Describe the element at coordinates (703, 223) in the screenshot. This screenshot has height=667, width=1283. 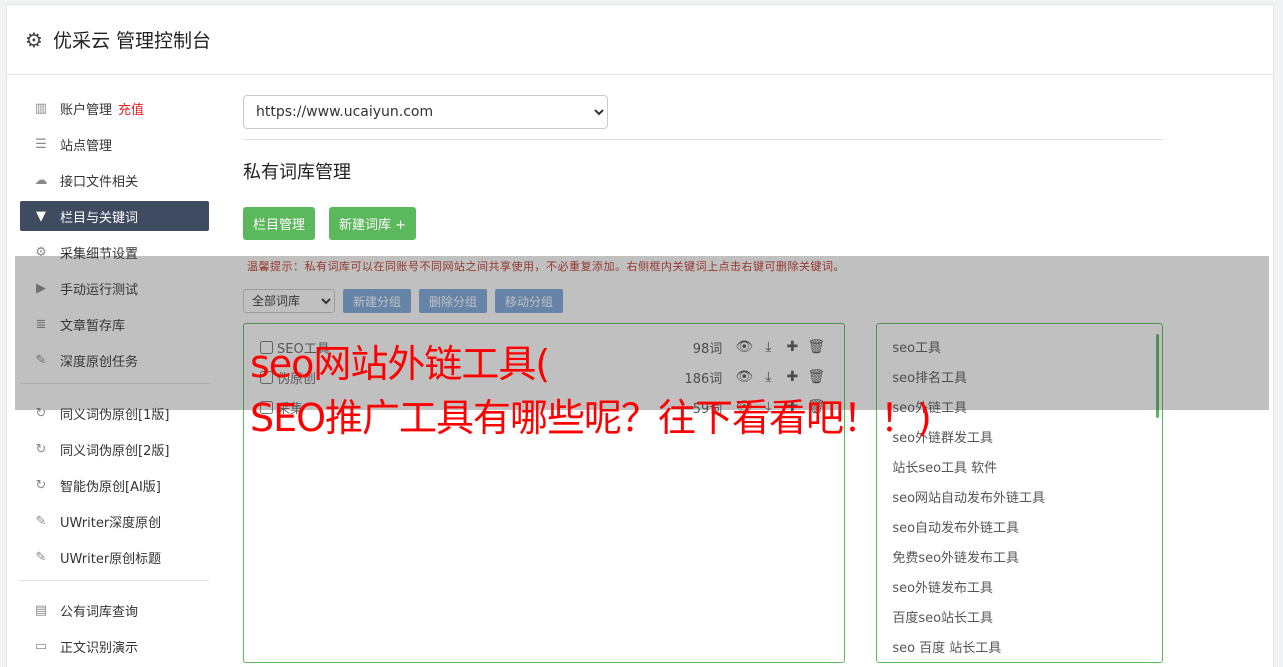
I see `action-buttons: 栏目管理 新建词库 +` at that location.